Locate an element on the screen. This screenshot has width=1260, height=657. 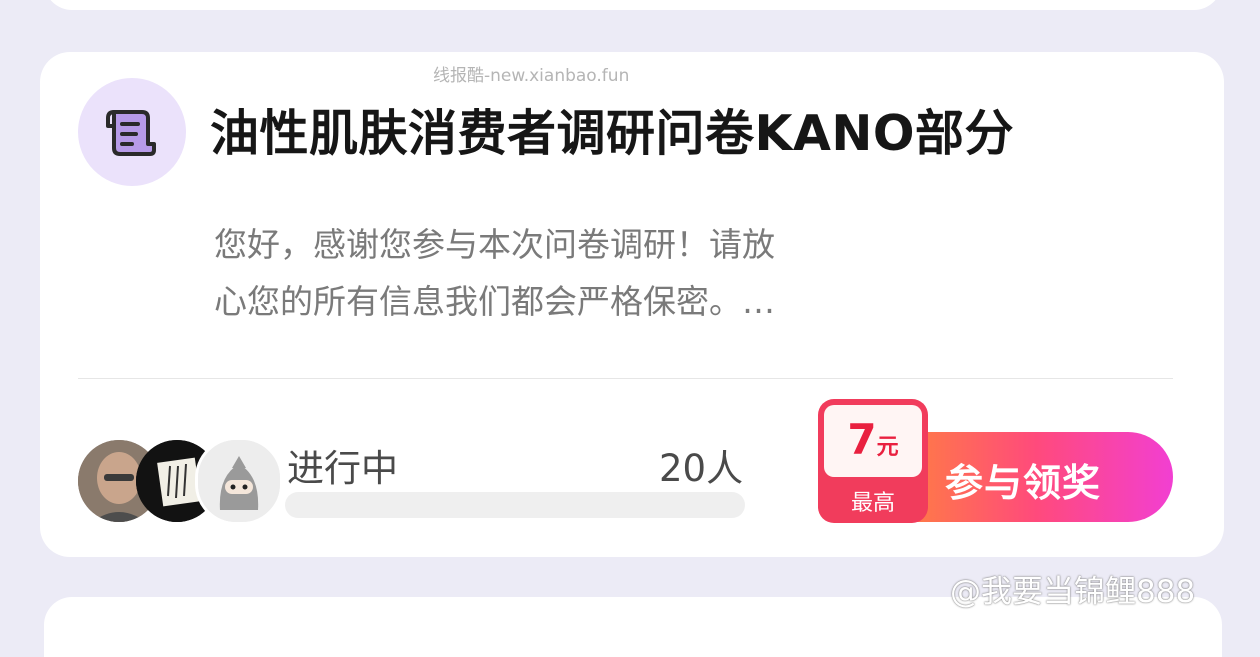
progress-bar is located at coordinates (515, 505).